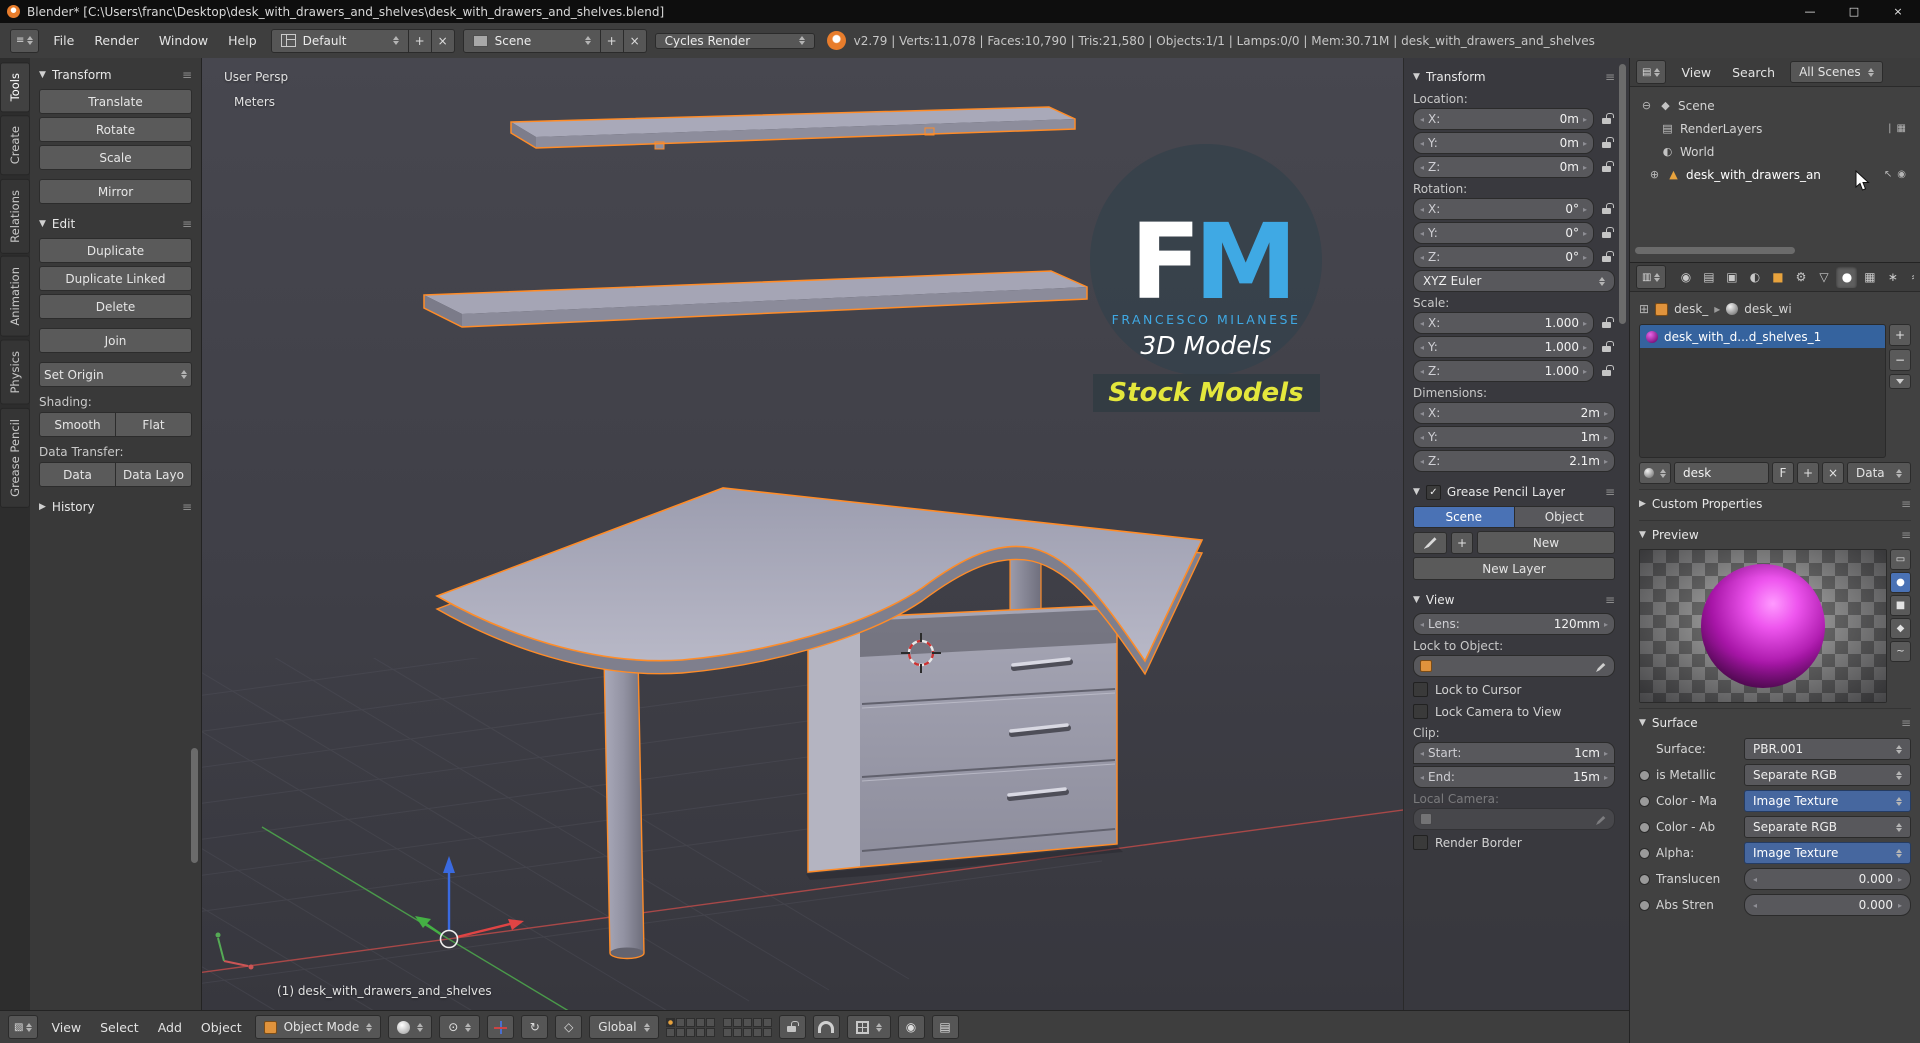  What do you see at coordinates (1514, 568) in the screenshot?
I see `gp-new-layer-button: New Layer` at bounding box center [1514, 568].